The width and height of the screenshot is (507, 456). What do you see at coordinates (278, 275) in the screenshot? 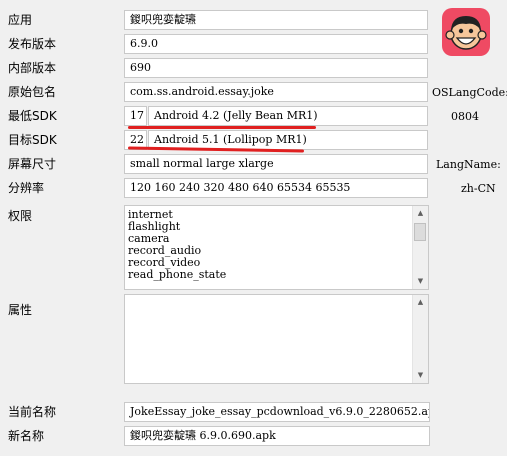
I see `list-item: read_phone_state` at bounding box center [278, 275].